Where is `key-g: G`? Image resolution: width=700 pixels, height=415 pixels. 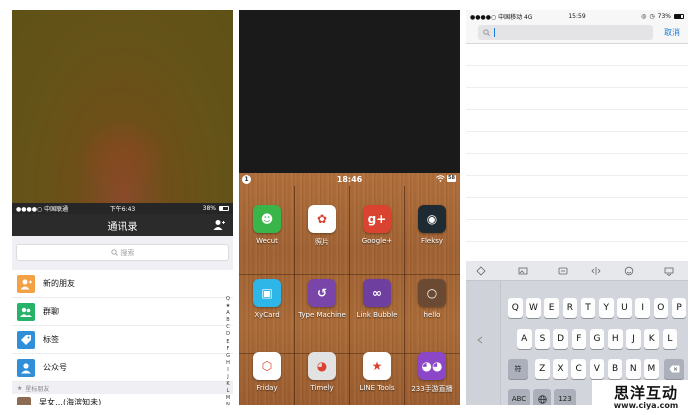 key-g: G is located at coordinates (597, 339).